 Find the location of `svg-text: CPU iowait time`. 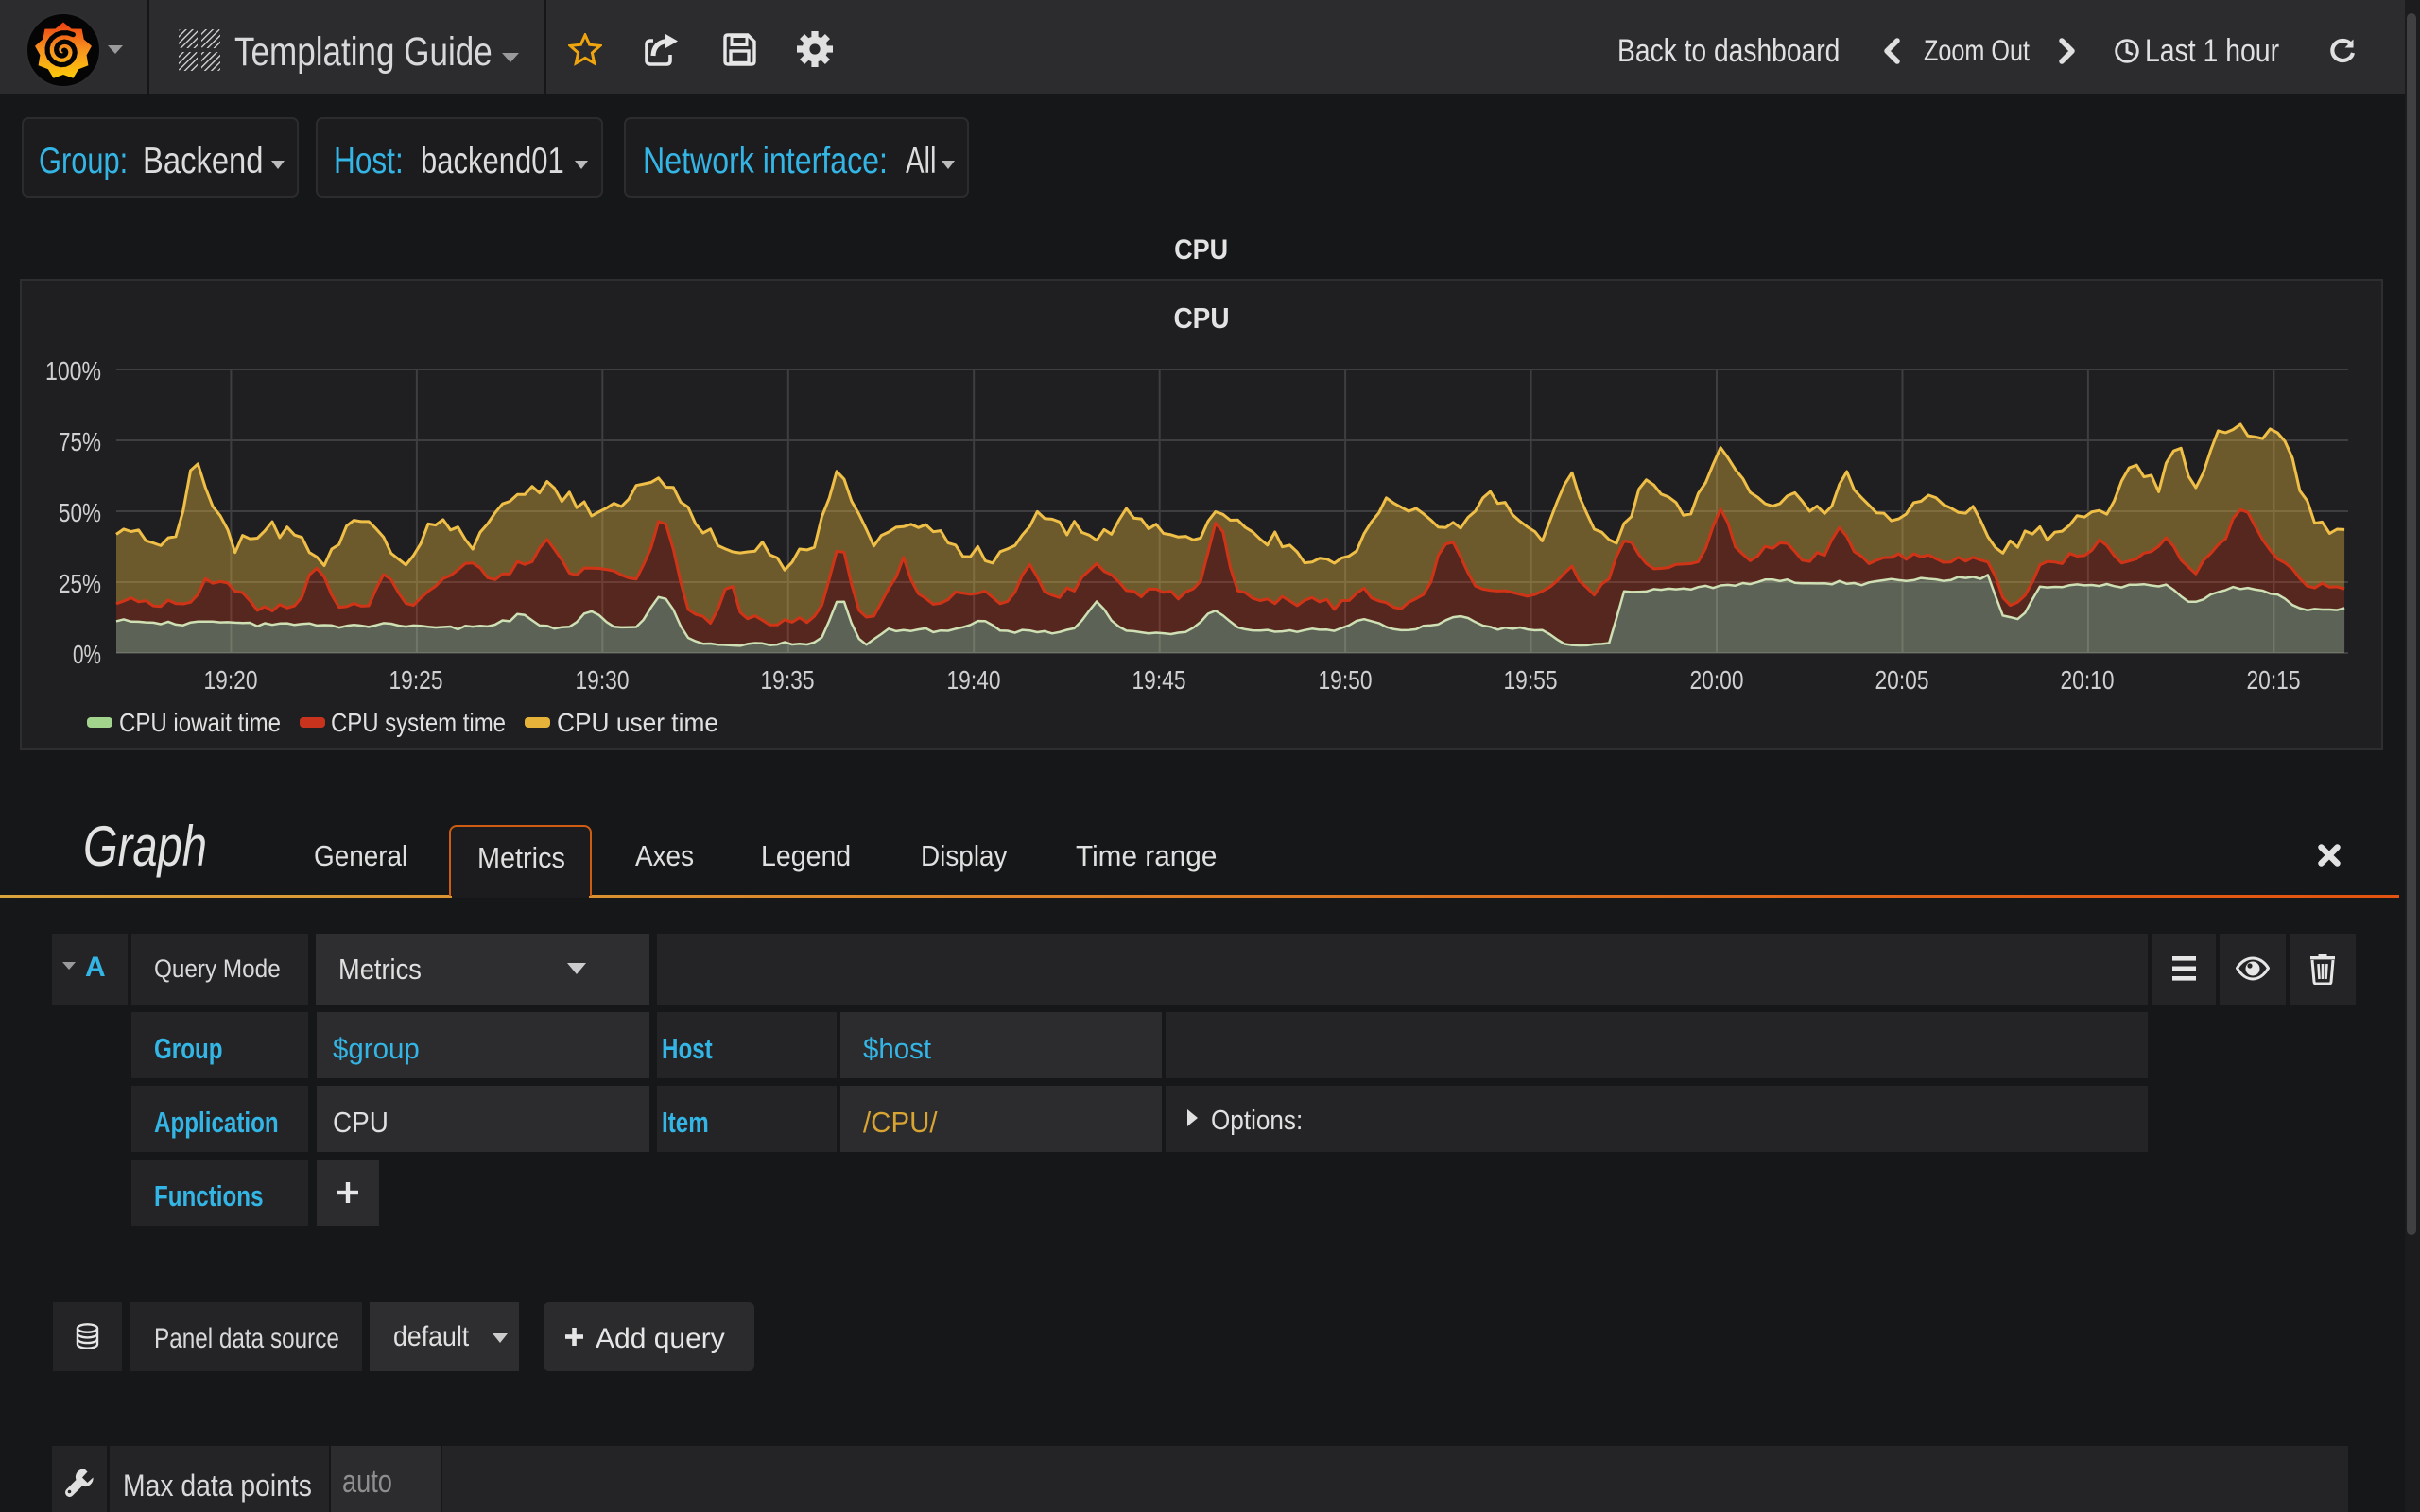

svg-text: CPU iowait time is located at coordinates (200, 722).